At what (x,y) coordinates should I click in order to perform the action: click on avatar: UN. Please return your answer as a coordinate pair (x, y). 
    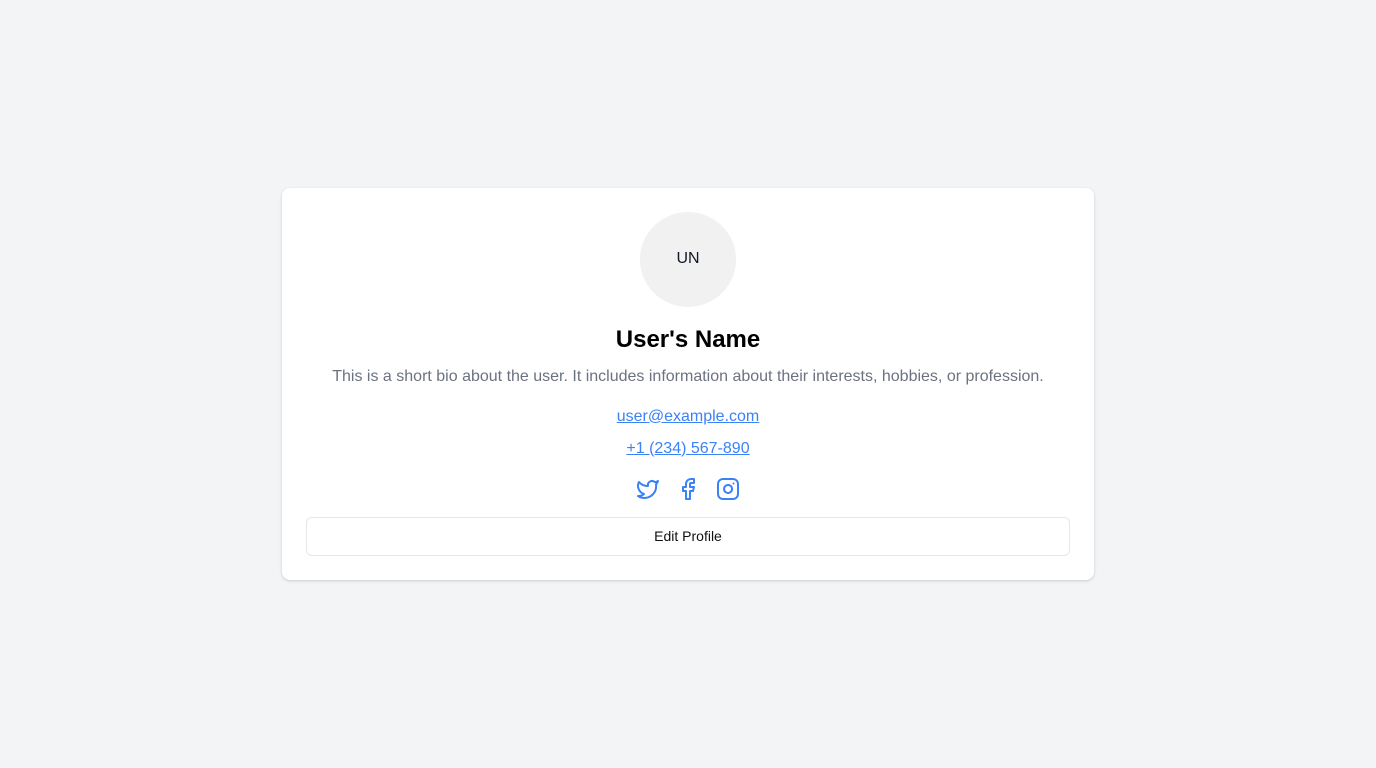
    Looking at the image, I should click on (688, 259).